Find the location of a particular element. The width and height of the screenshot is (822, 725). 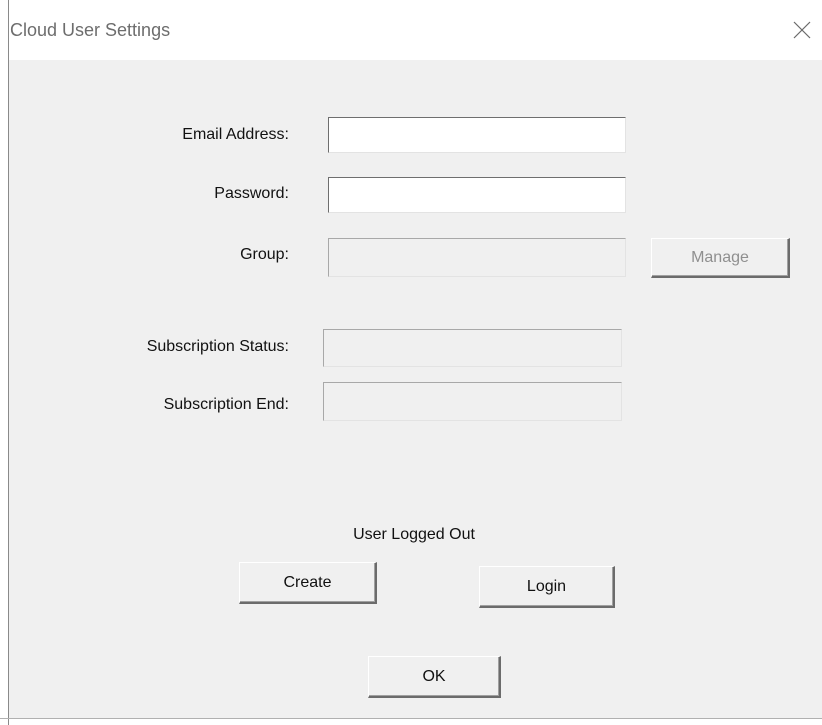

window-title: Cloud User Settings is located at coordinates (90, 30).